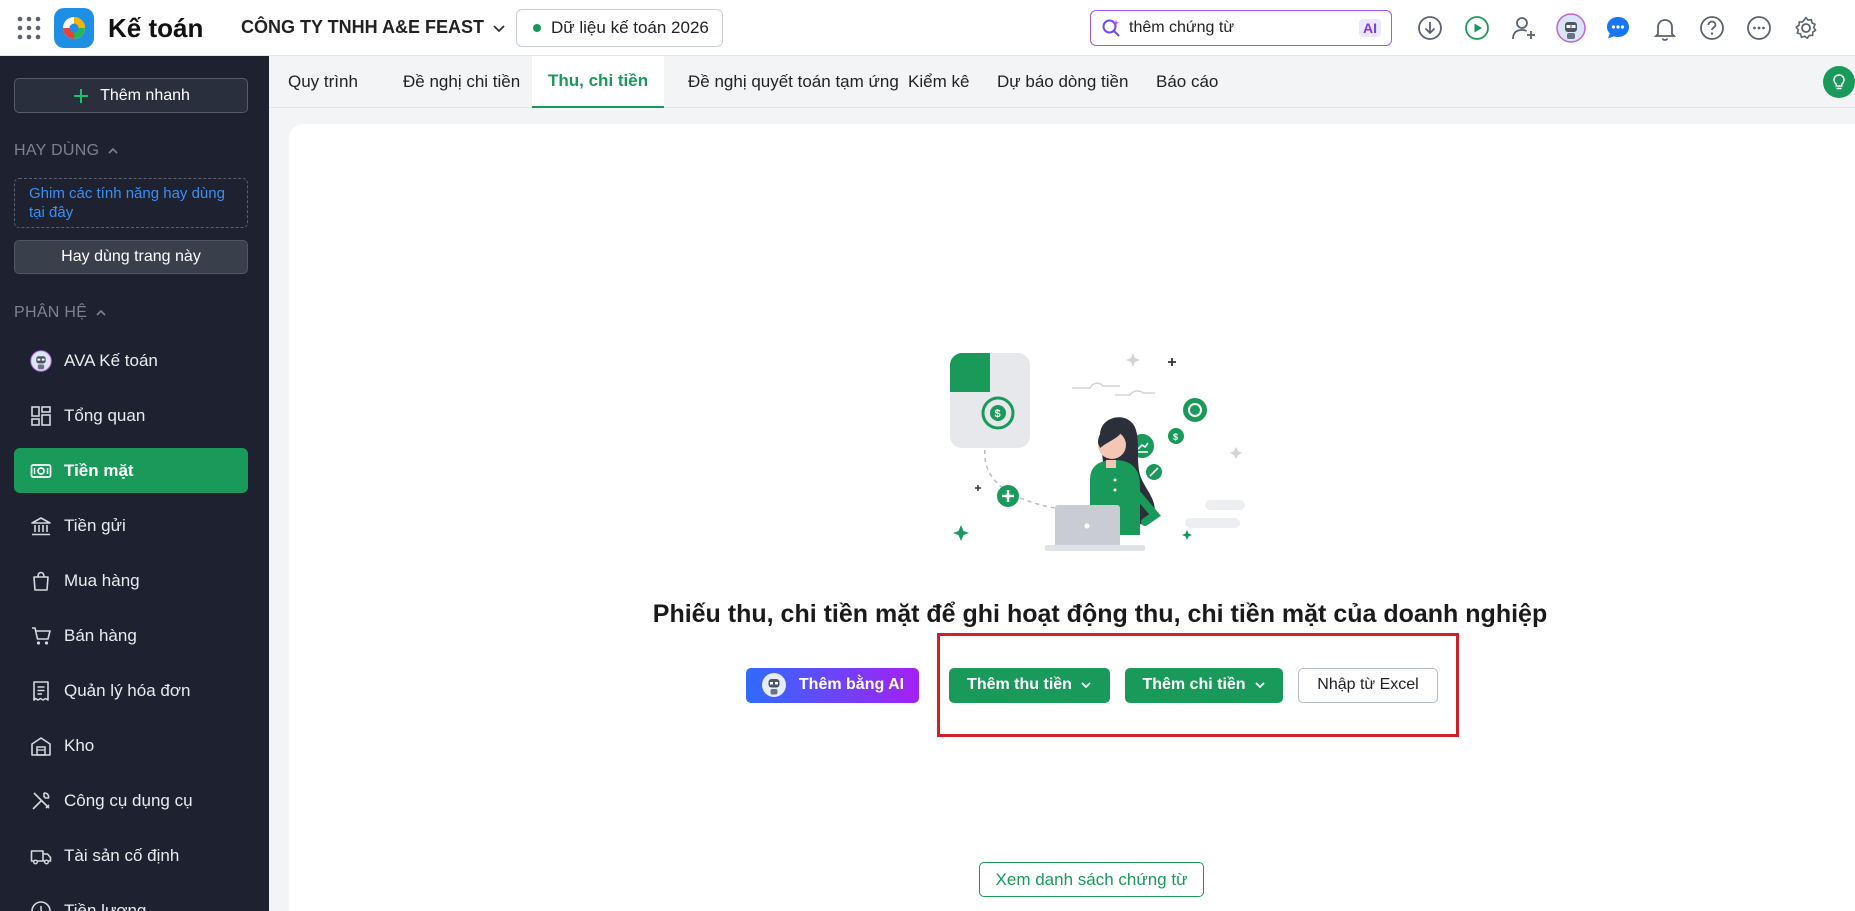  What do you see at coordinates (41, 581) in the screenshot?
I see `shopping-bag-icon` at bounding box center [41, 581].